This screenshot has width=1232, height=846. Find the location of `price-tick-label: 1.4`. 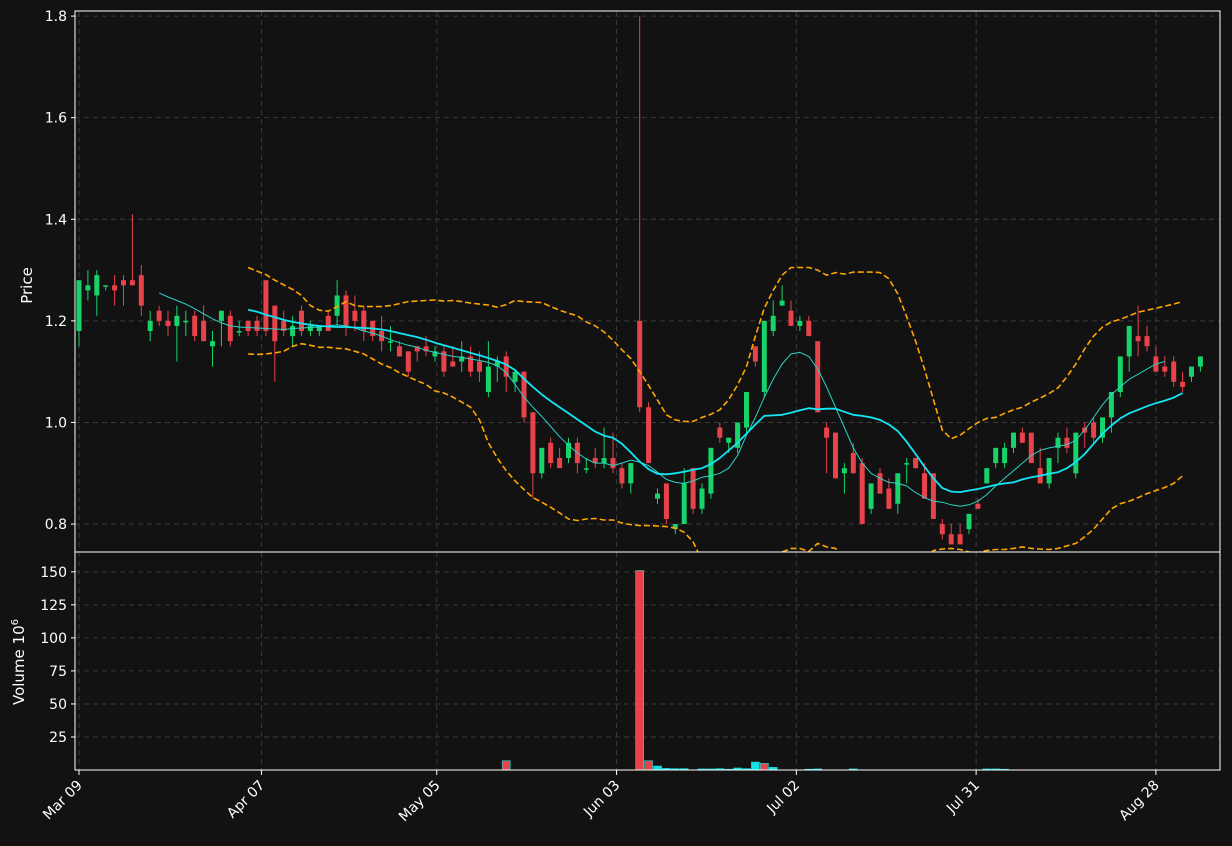

price-tick-label: 1.4 is located at coordinates (56, 220).